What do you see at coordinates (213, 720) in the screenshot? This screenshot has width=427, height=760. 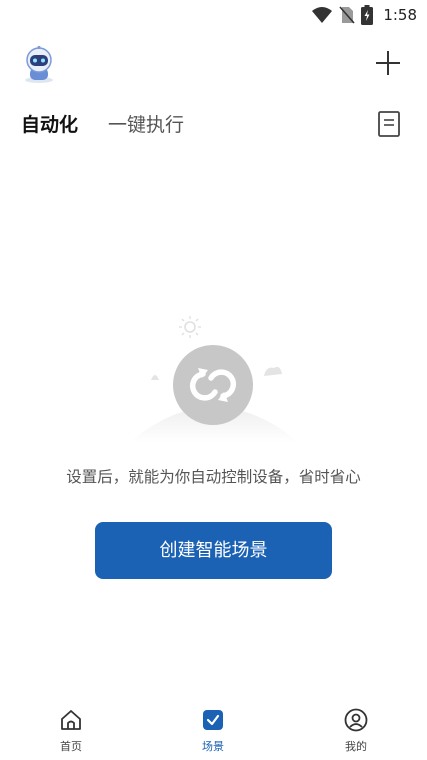 I see `scene-check-icon` at bounding box center [213, 720].